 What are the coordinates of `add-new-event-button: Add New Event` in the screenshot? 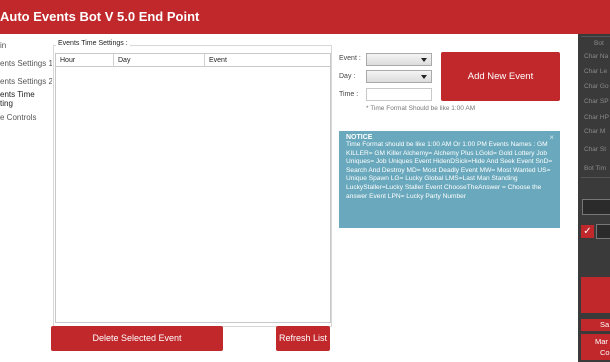 It's located at (500, 76).